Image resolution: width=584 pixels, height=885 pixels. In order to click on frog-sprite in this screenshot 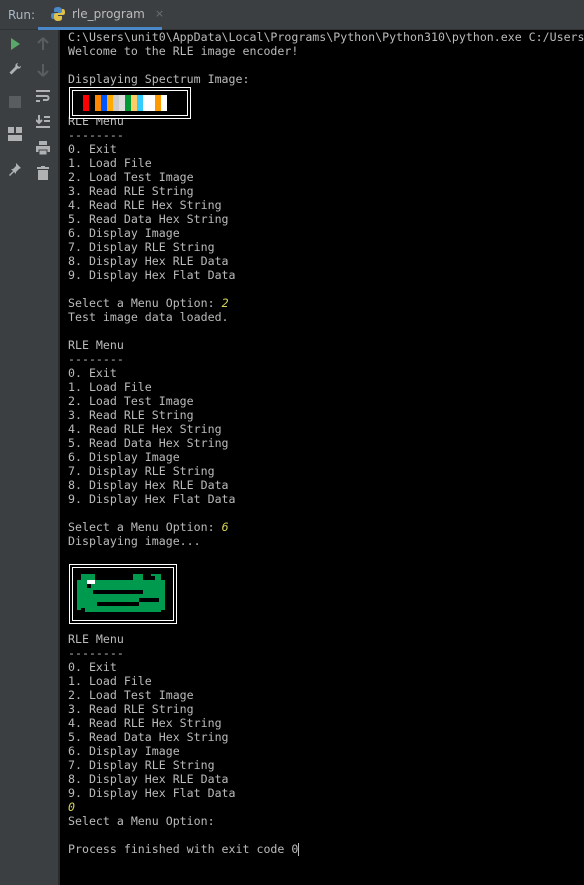, I will do `click(123, 594)`.